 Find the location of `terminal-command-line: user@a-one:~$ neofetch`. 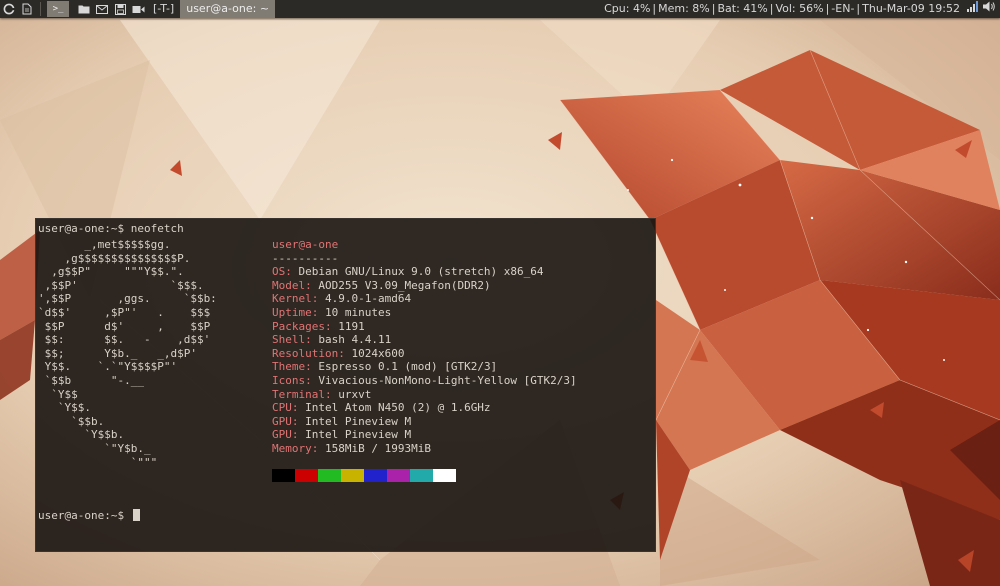

terminal-command-line: user@a-one:~$ neofetch is located at coordinates (111, 228).